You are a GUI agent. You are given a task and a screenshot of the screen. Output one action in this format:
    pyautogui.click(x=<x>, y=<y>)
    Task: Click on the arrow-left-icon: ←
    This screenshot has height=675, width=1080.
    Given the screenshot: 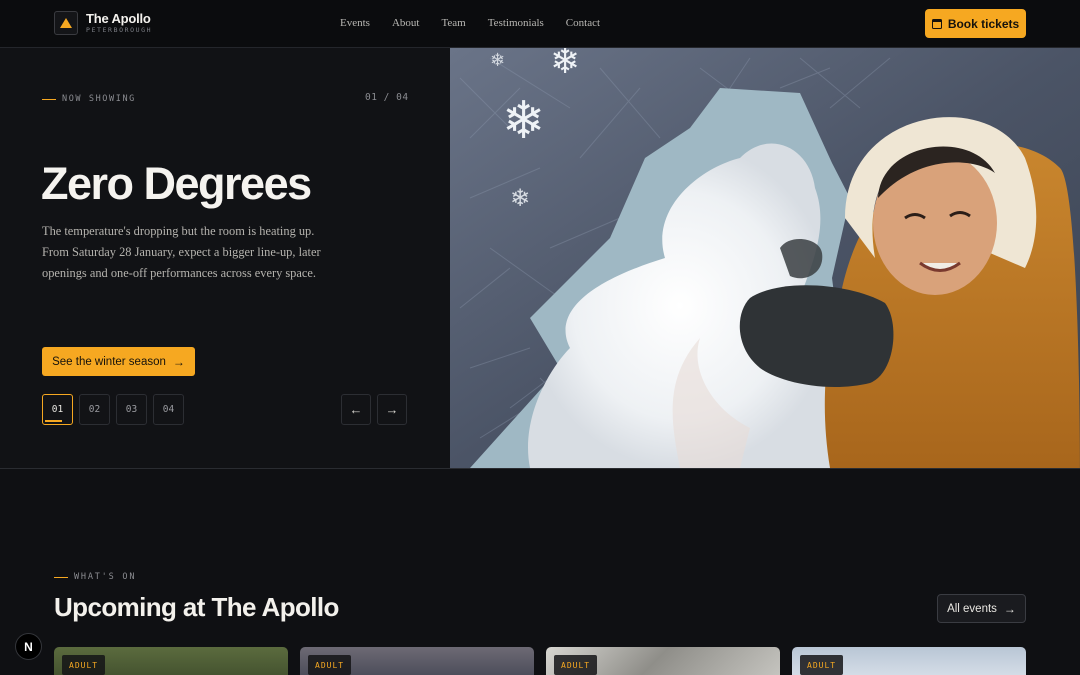 What is the action you would take?
    pyautogui.click(x=356, y=409)
    